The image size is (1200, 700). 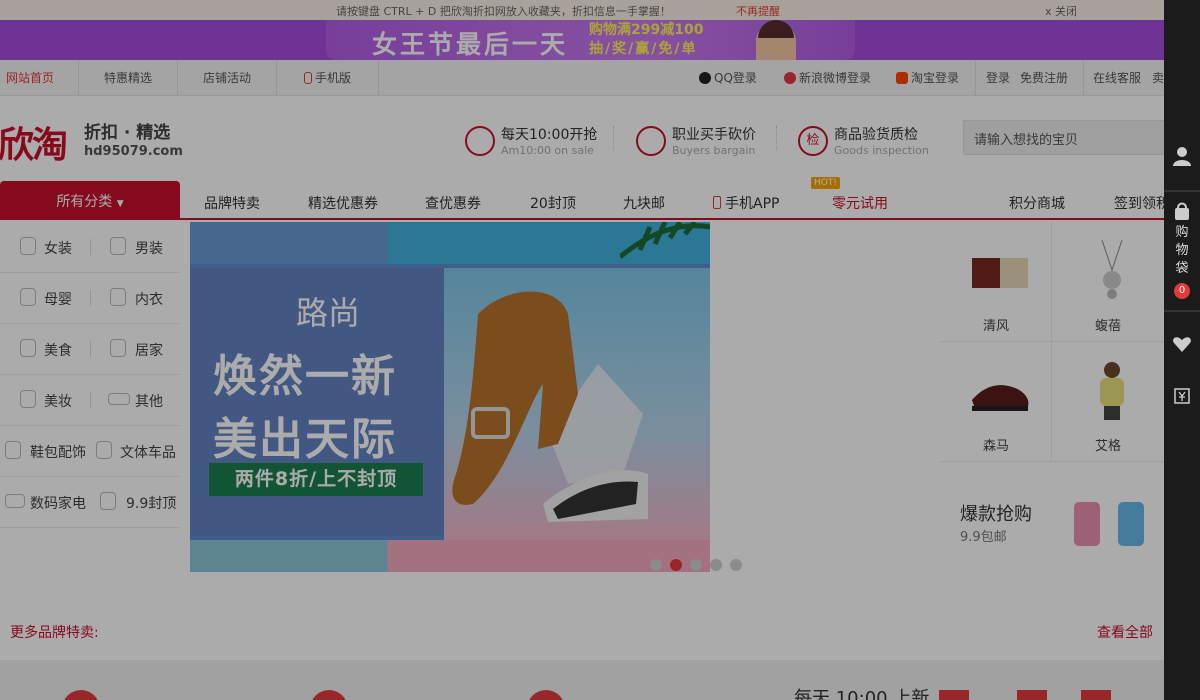 I want to click on right-toolbar: 购 物 袋 0, so click(x=1182, y=350).